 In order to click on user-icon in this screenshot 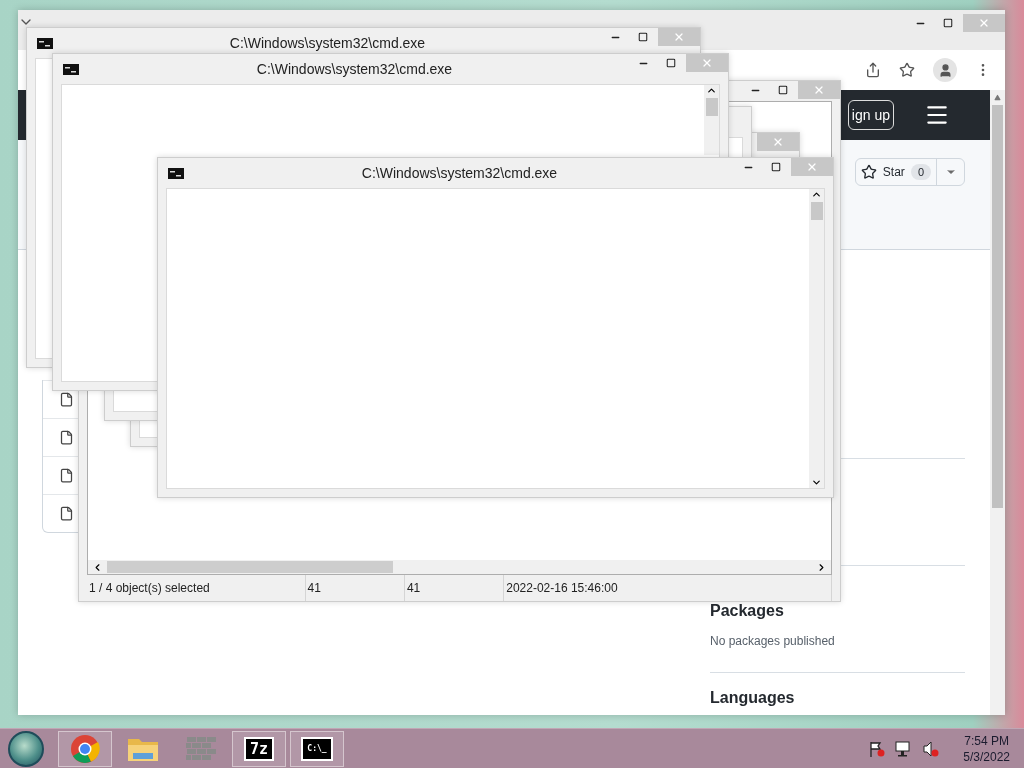, I will do `click(945, 70)`.